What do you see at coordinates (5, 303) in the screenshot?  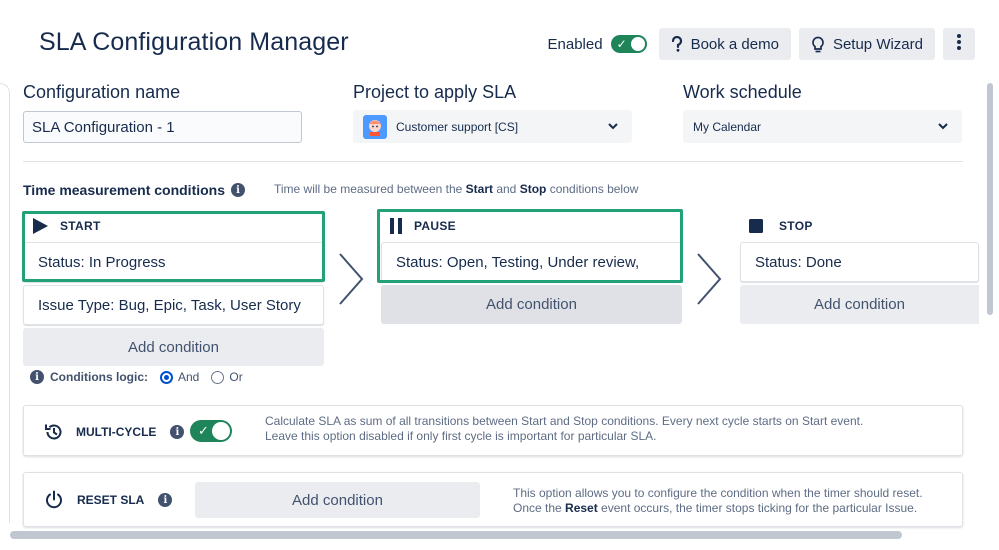 I see `panel-border` at bounding box center [5, 303].